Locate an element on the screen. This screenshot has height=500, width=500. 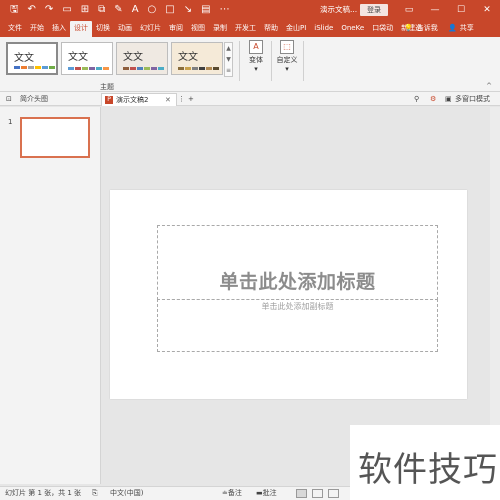
document-tab-strip: ⊡ 简介头图 P 演示文稿2 ✕ ⋮ + ⚲ ⚙ ▣ 多窗口模式 is located at coordinates (250, 99).